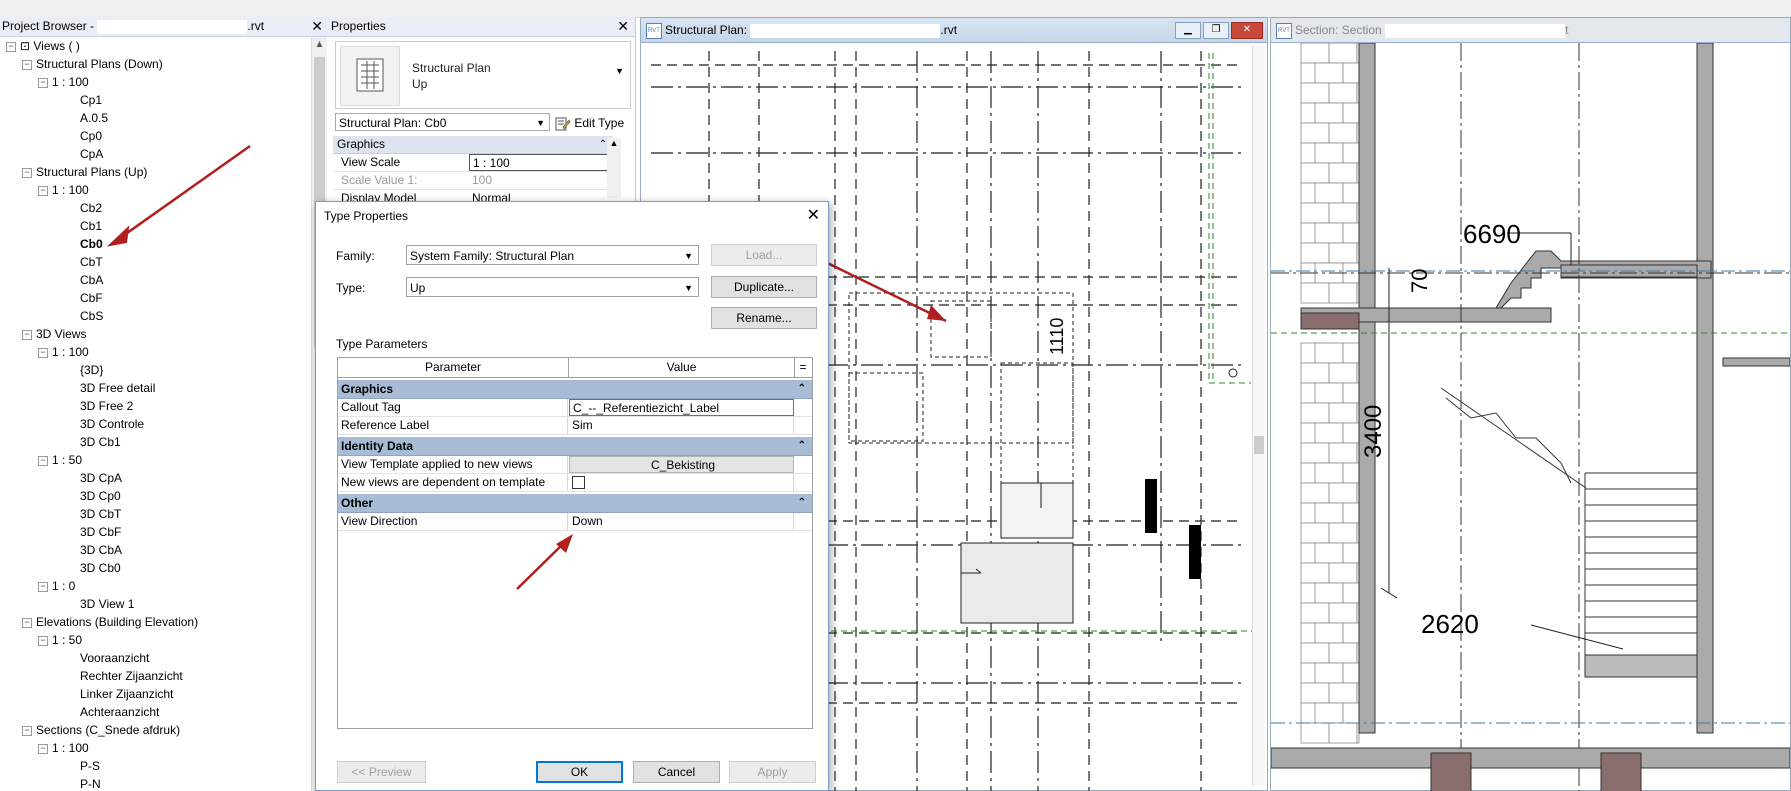 Image resolution: width=1791 pixels, height=791 pixels. Describe the element at coordinates (155, 658) in the screenshot. I see `tree-item: Vooraanzicht` at that location.